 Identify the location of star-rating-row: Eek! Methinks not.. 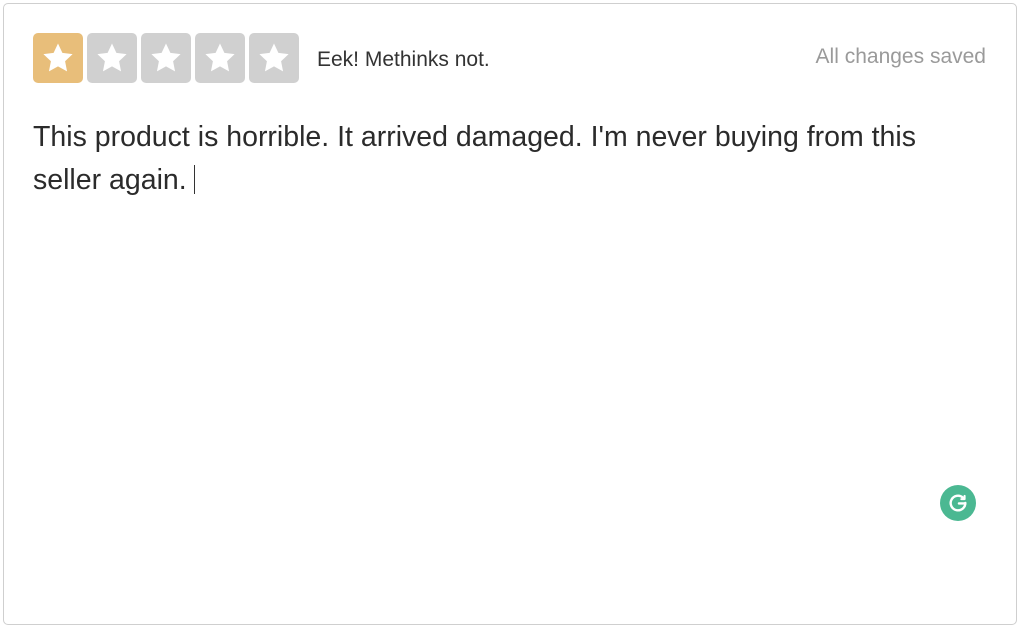
(261, 58).